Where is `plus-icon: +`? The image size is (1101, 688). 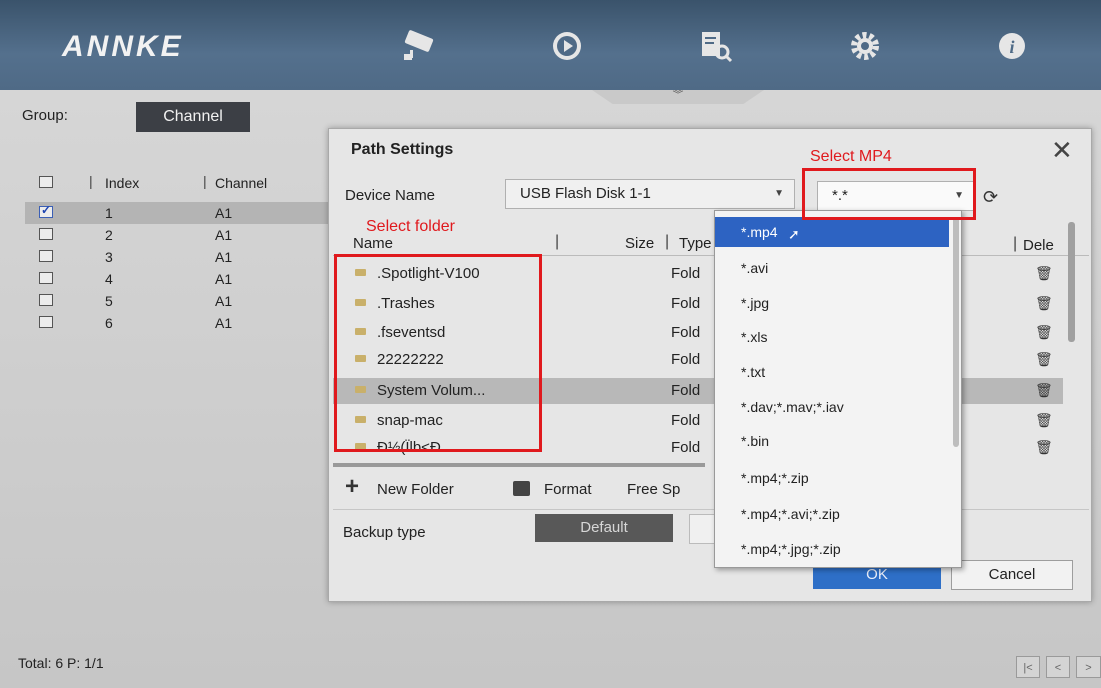 plus-icon: + is located at coordinates (352, 487).